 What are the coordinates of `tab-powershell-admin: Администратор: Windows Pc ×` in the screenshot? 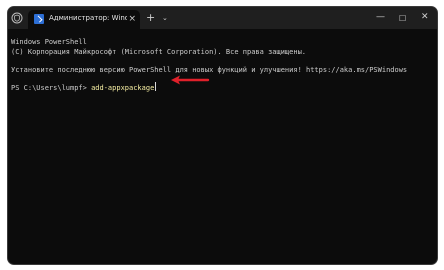 It's located at (84, 19).